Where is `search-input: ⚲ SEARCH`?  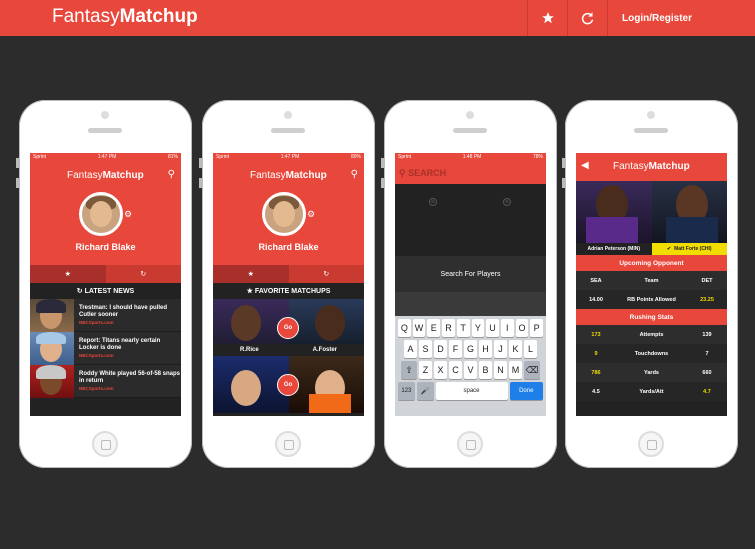
search-input: ⚲ SEARCH is located at coordinates (470, 173).